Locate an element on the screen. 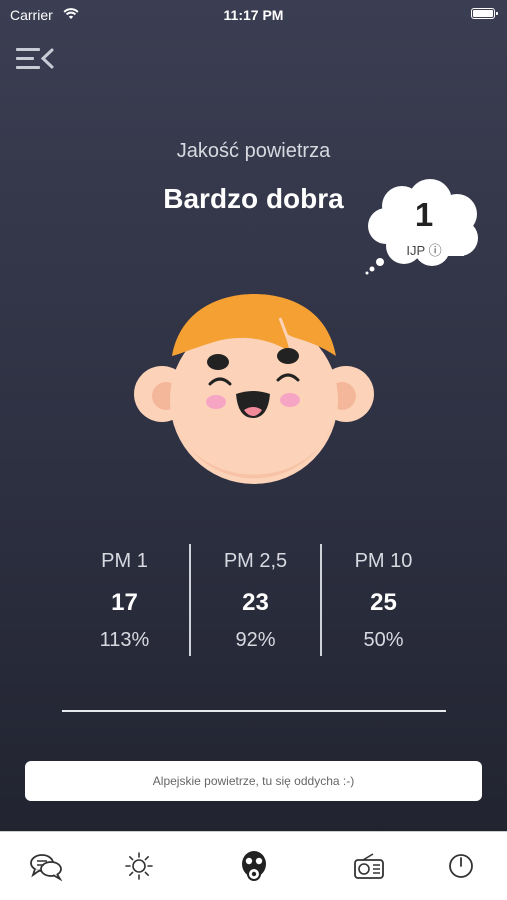 Image resolution: width=507 pixels, height=900 pixels. pm-percent: 50% is located at coordinates (383, 640).